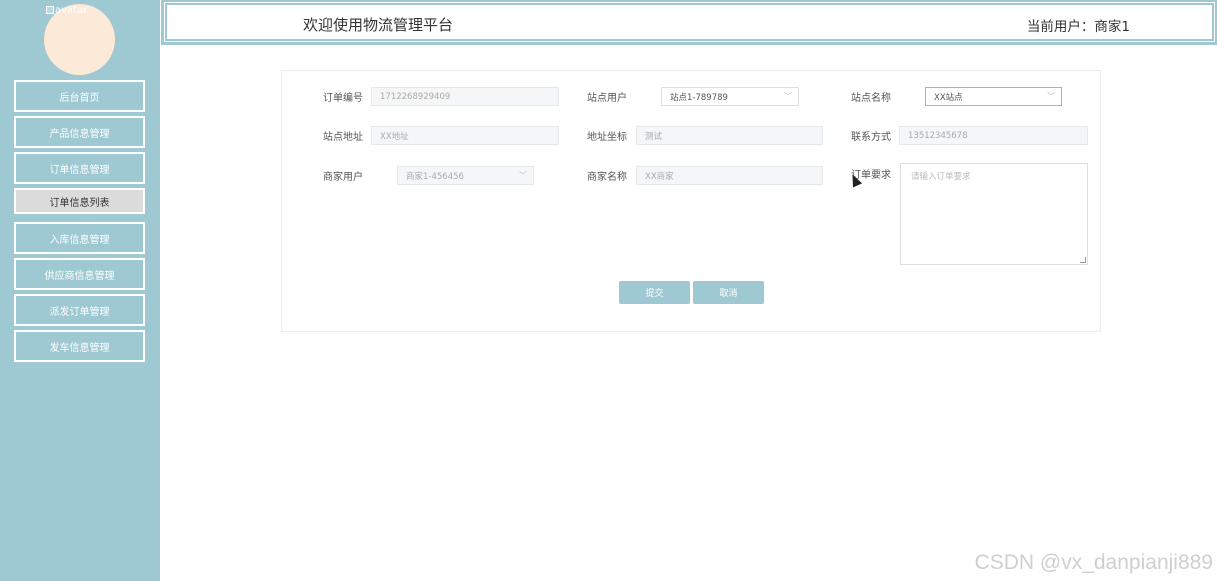  I want to click on watermark: CSDN @vx_danpianji889, so click(1093, 562).